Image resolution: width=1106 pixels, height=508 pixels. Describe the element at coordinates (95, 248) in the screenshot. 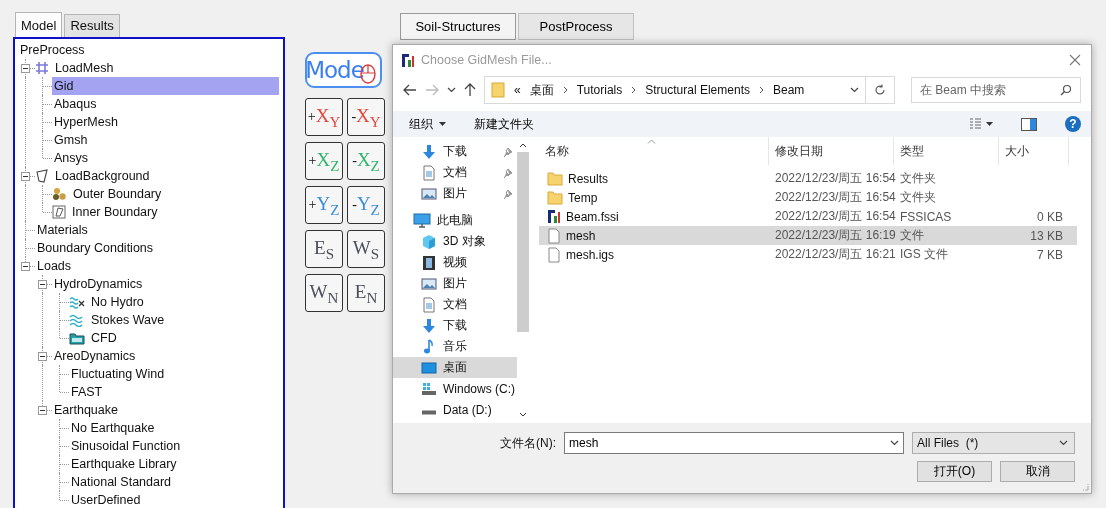

I see `tree-item: Boundary Conditions` at that location.